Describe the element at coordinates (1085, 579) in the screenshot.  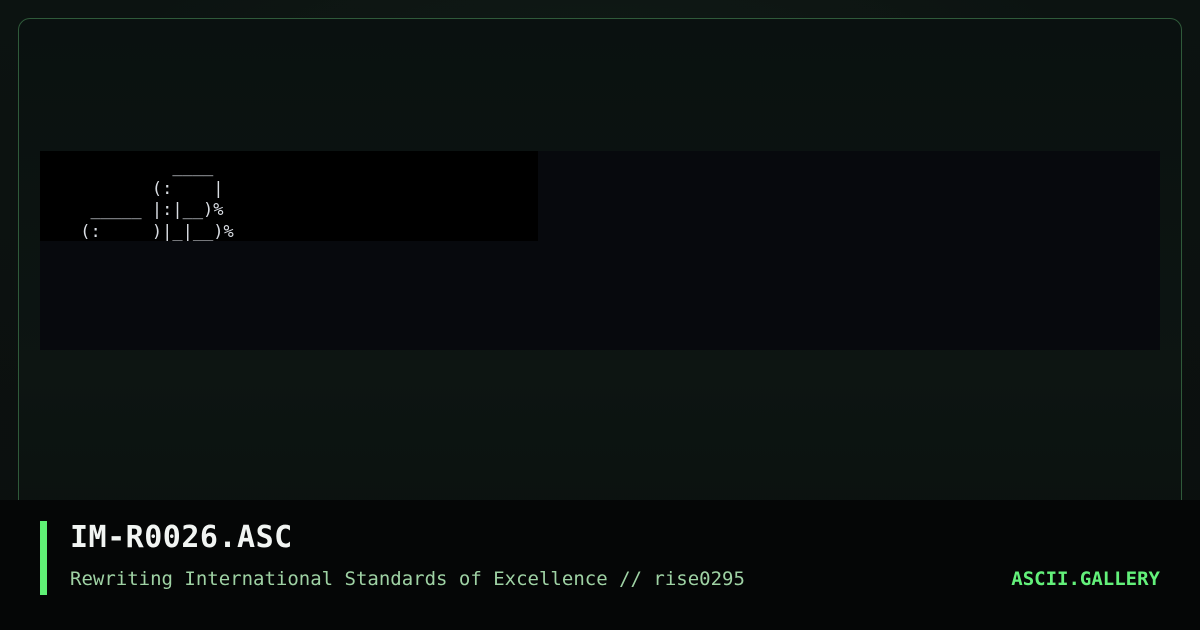
I see `site-brand-link: ASCII.GALLERY` at that location.